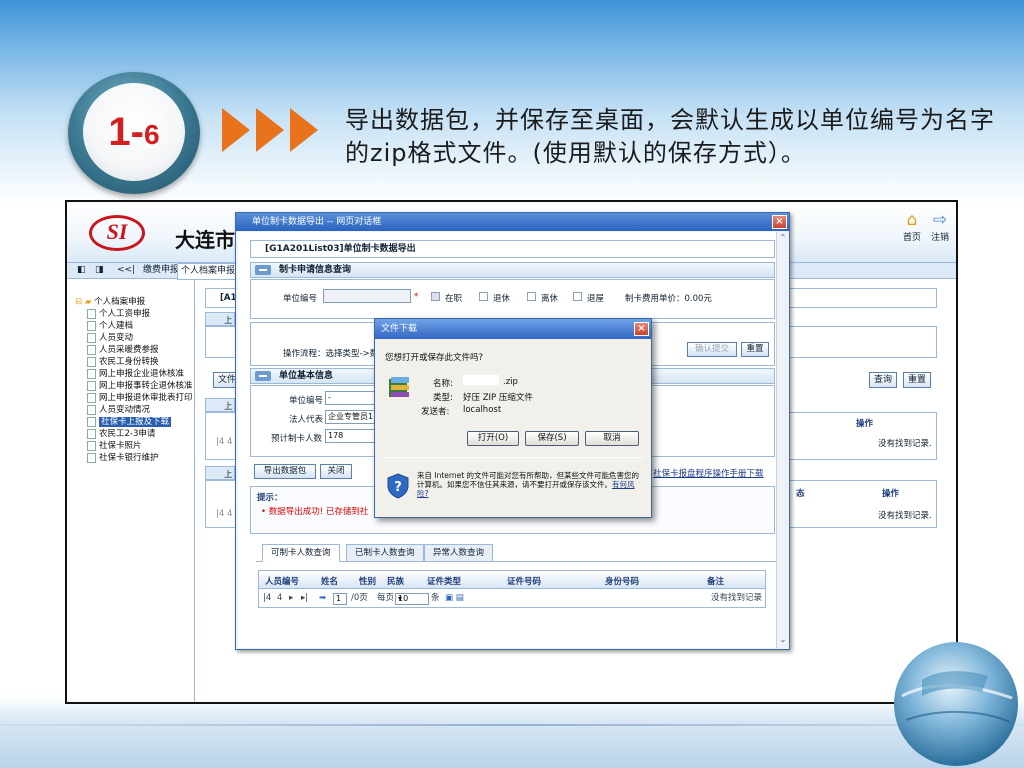 The height and width of the screenshot is (768, 1024). I want to click on folder-icon: ⊟ ▰, so click(83, 302).